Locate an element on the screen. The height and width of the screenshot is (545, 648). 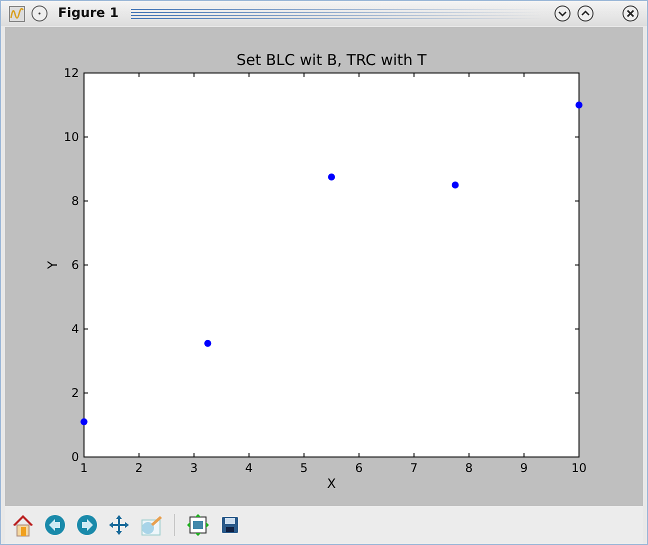
x-tick-label: 5 is located at coordinates (304, 468).